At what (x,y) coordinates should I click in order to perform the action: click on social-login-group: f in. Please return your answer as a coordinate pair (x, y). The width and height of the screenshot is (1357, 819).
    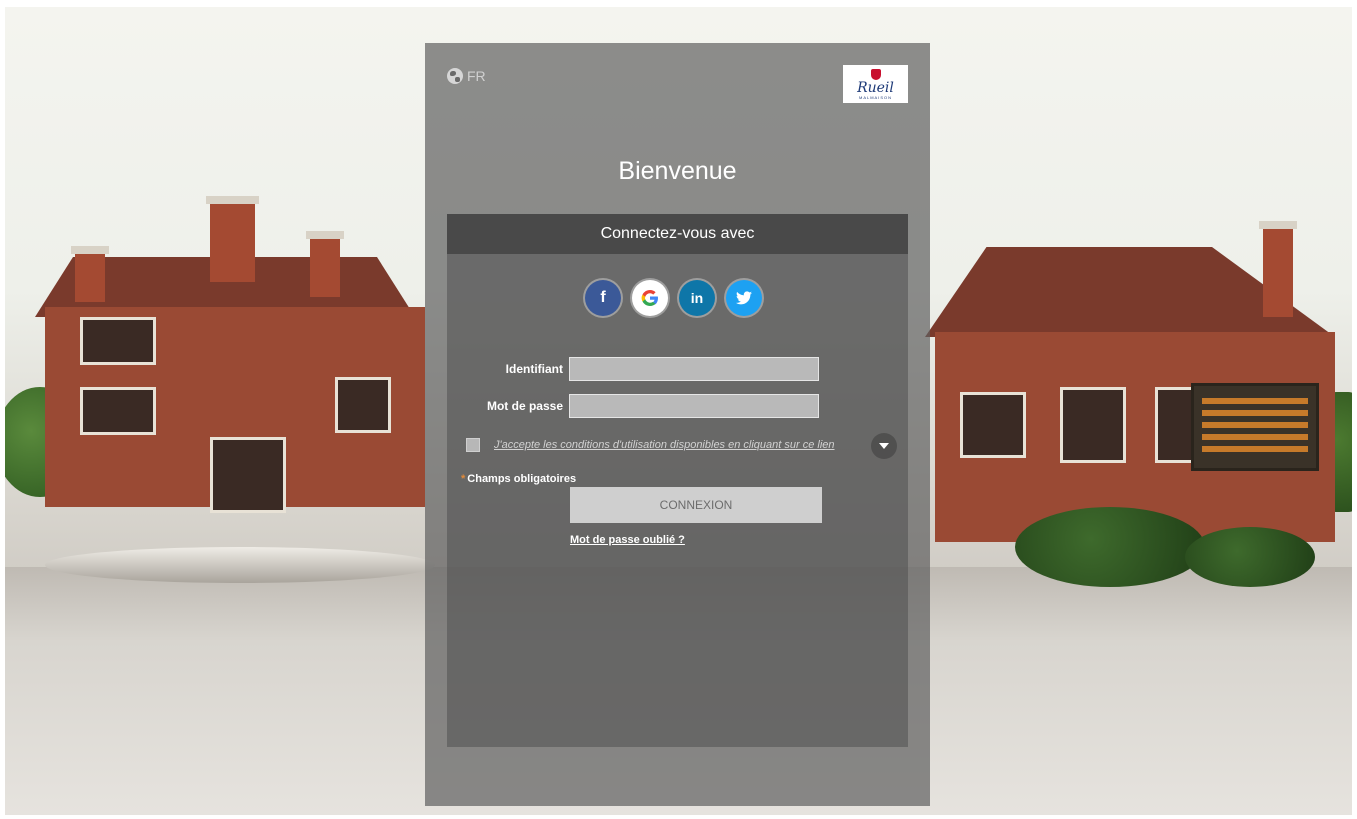
    Looking at the image, I should click on (673, 298).